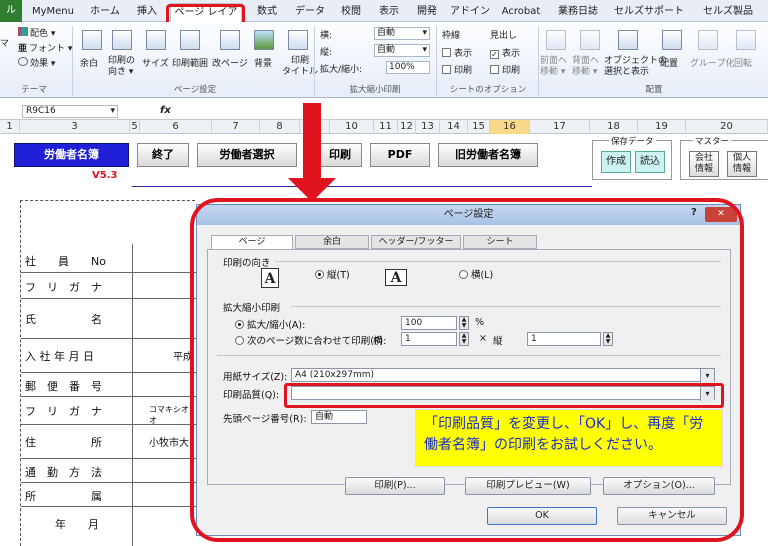 The height and width of the screenshot is (546, 768). I want to click on column-header: 11, so click(386, 127).